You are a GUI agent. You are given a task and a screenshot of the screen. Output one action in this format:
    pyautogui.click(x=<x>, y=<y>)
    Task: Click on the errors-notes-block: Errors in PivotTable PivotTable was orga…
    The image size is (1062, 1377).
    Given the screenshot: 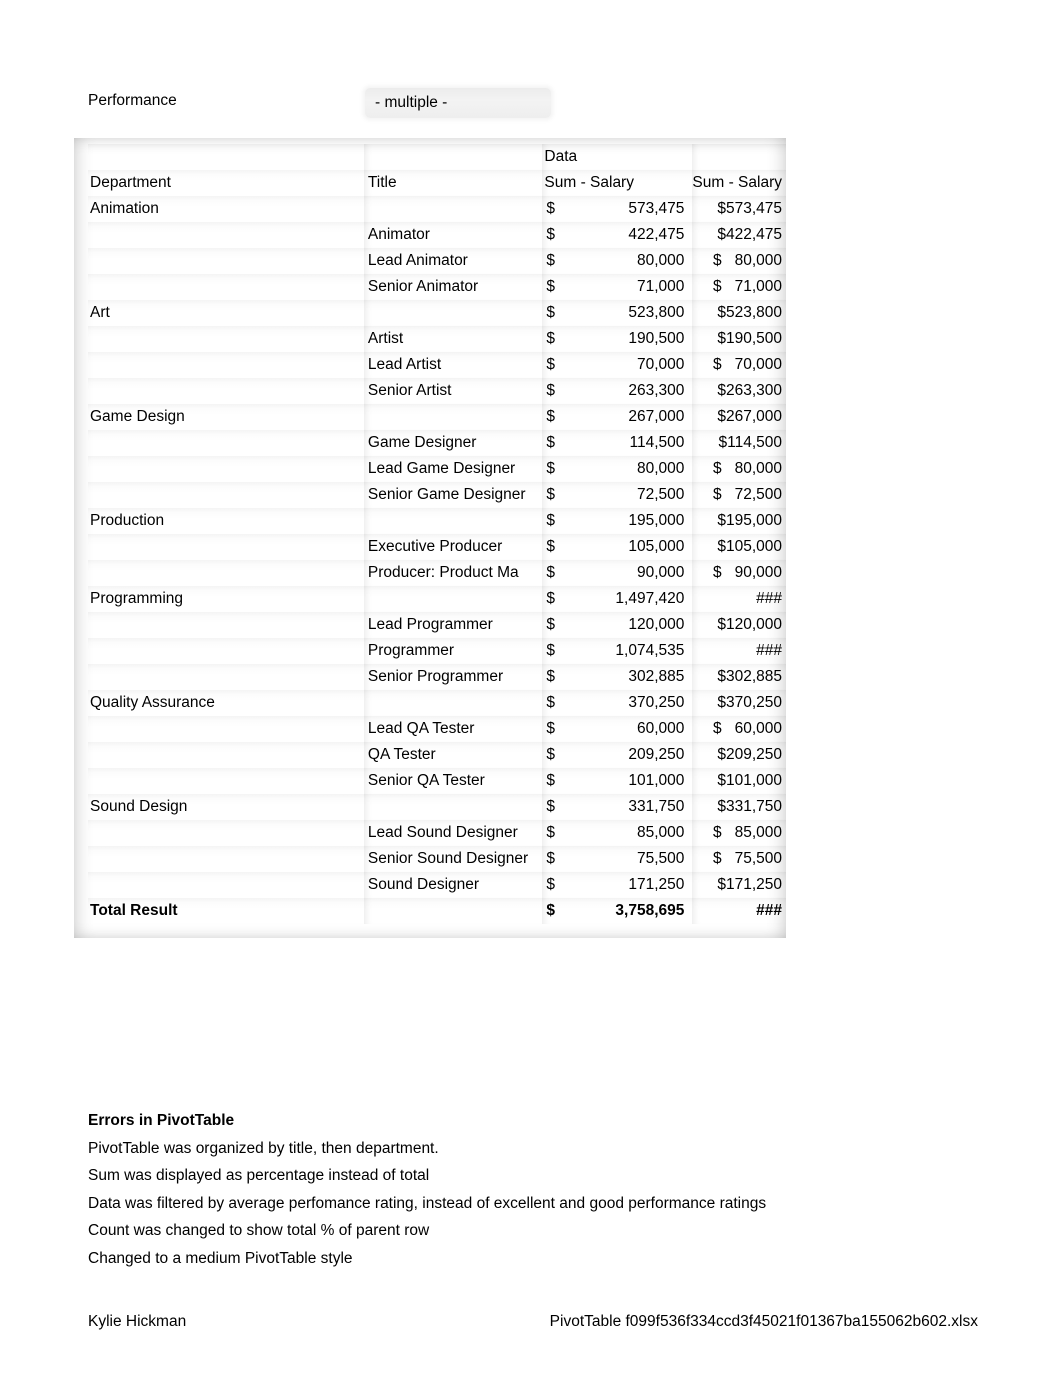 What is the action you would take?
    pyautogui.click(x=538, y=1189)
    